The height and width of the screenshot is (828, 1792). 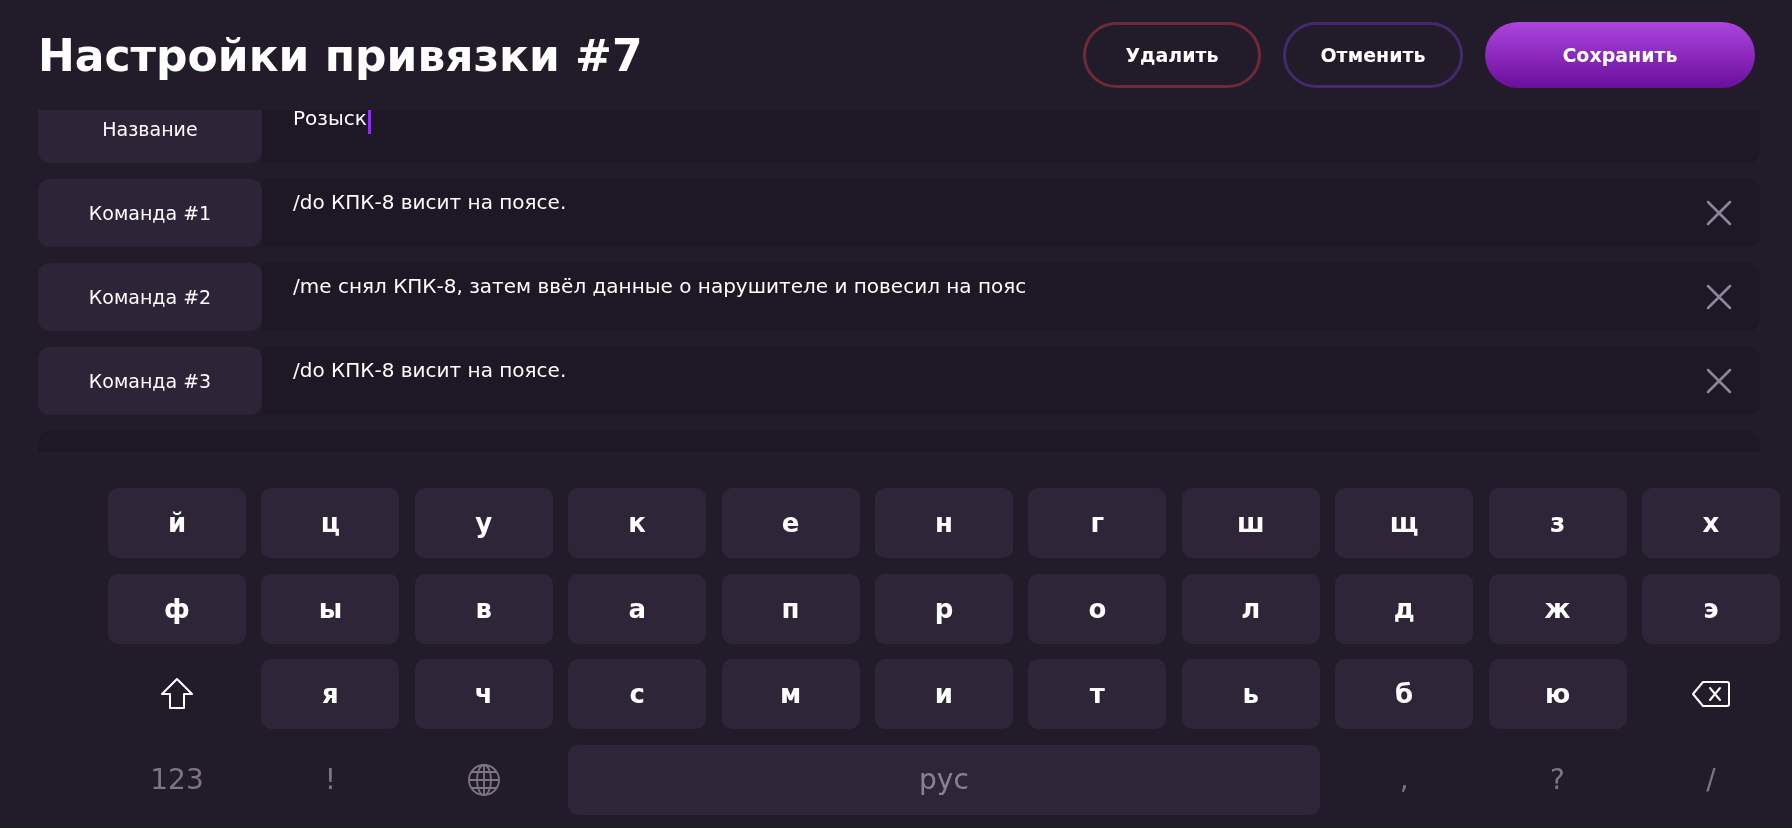 What do you see at coordinates (1097, 523) in the screenshot?
I see `keyboard-key: г` at bounding box center [1097, 523].